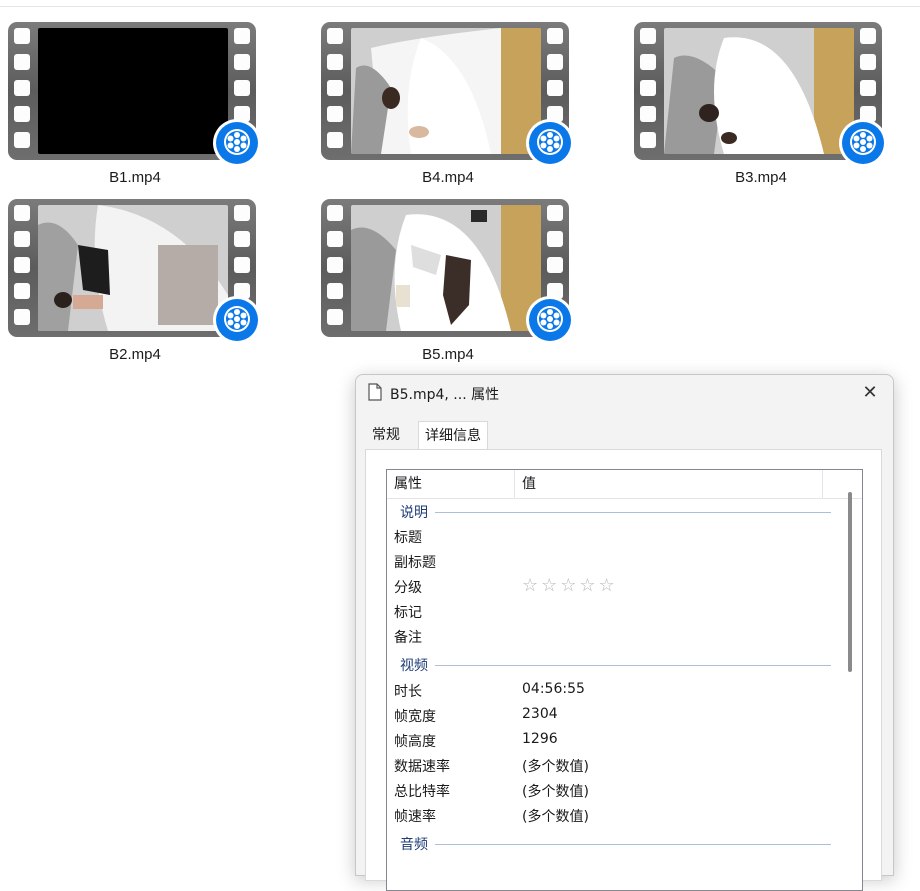  Describe the element at coordinates (453, 436) in the screenshot. I see `tab-details: 详细信息` at that location.